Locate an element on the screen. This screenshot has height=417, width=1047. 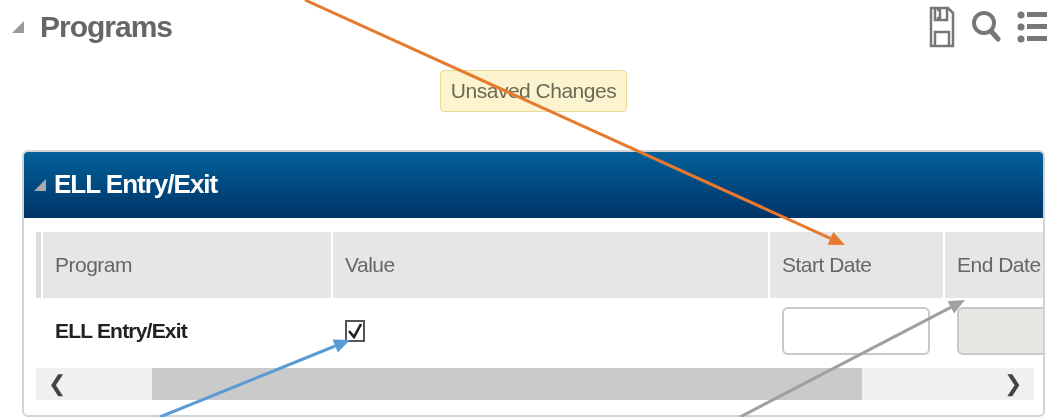
save-icon is located at coordinates (942, 26).